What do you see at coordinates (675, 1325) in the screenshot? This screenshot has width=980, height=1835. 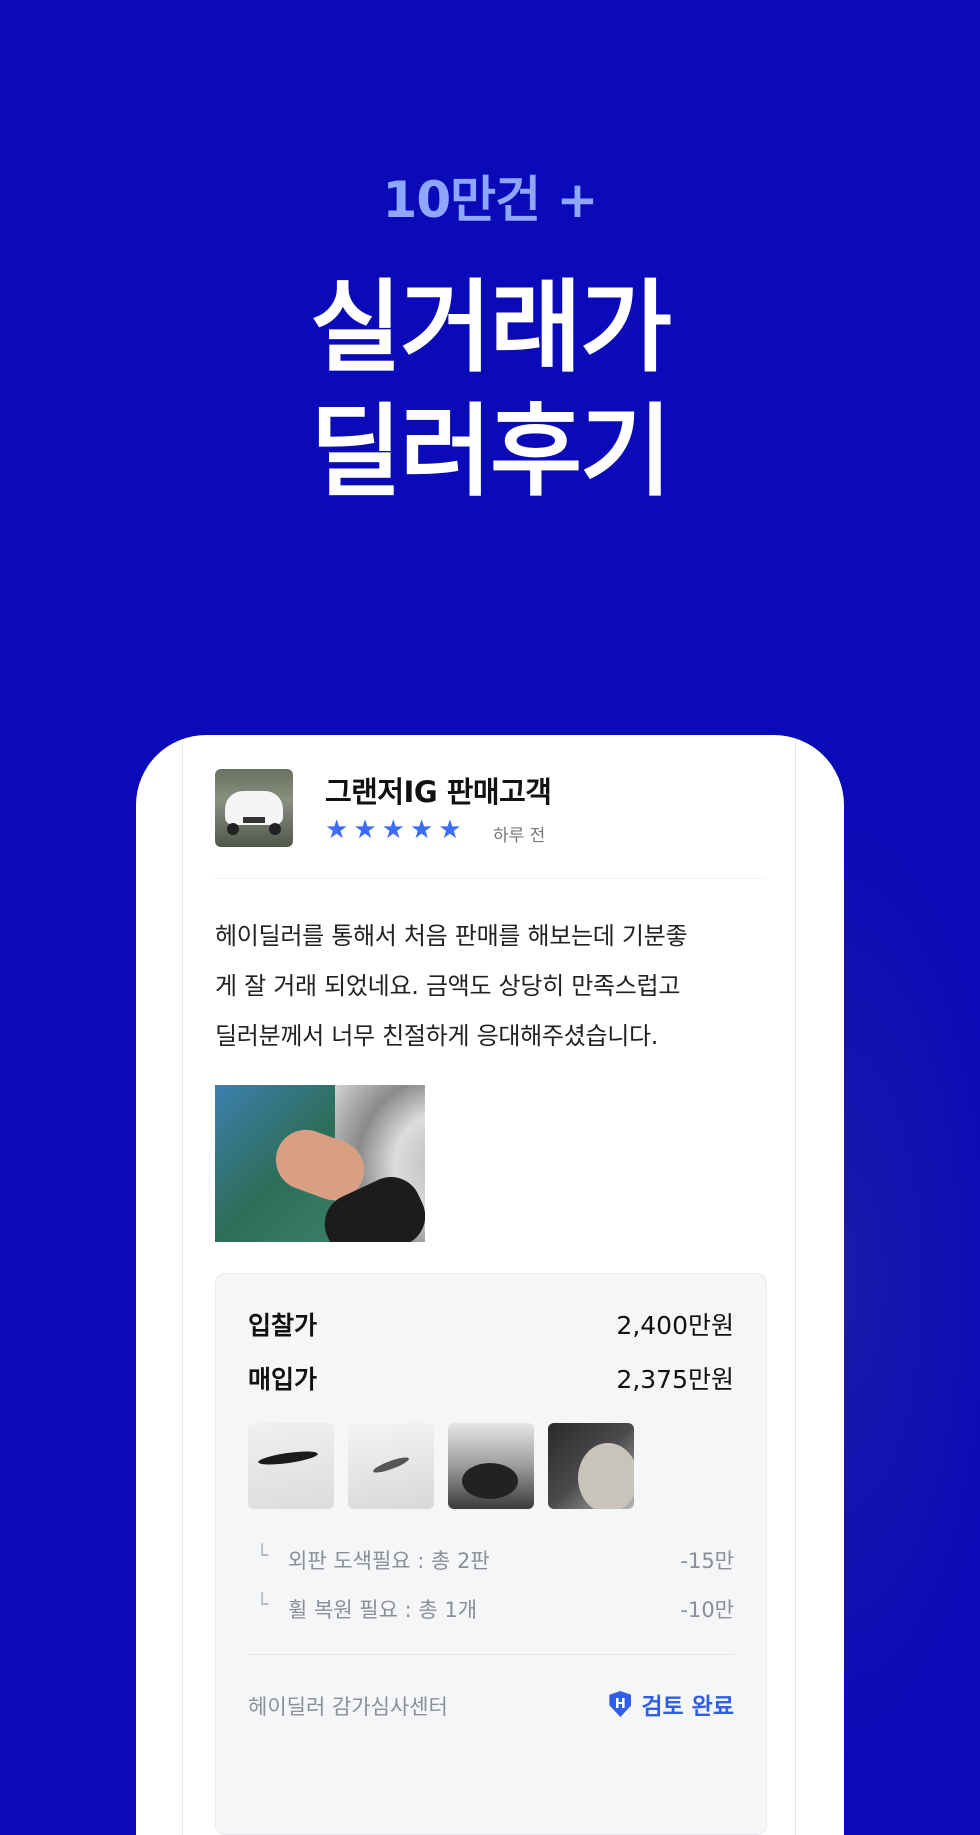 I see `bid-price-value: 2,400만원` at bounding box center [675, 1325].